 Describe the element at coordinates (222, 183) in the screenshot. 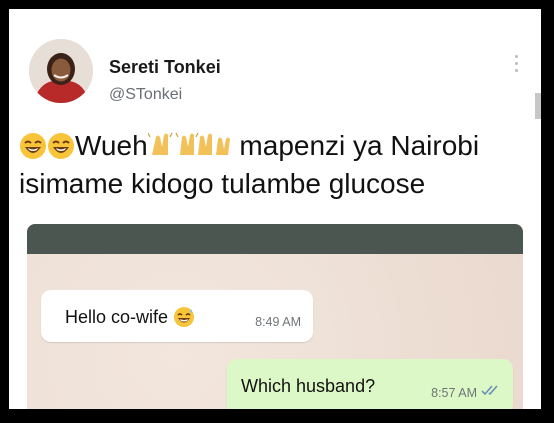

I see `tweet-text-line2: isimame kidogo tulambe glucose` at that location.